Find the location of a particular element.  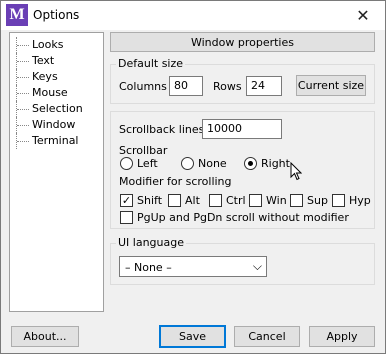

current-size-button: Current size is located at coordinates (331, 85).